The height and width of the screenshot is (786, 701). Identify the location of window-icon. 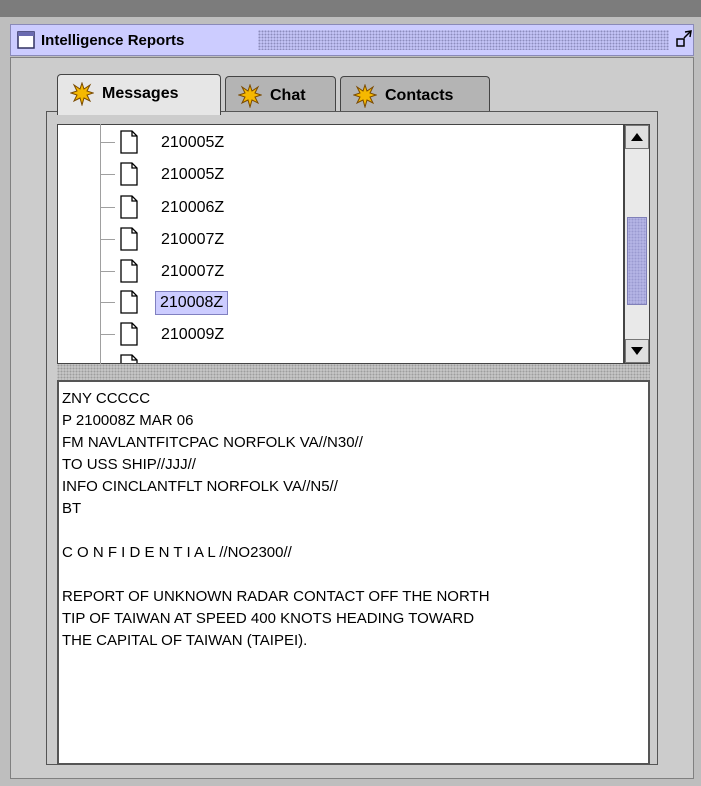
(26, 40).